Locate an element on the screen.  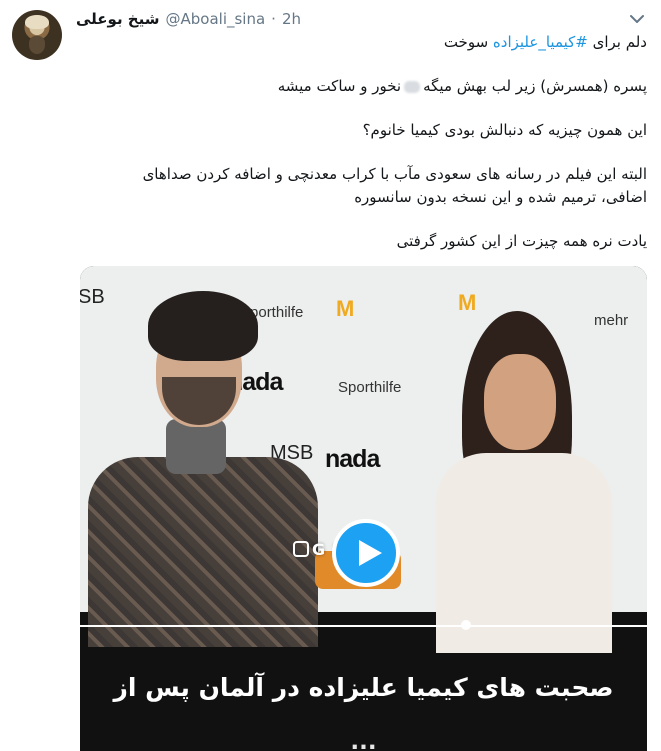
chevron-down-icon is located at coordinates (637, 19).